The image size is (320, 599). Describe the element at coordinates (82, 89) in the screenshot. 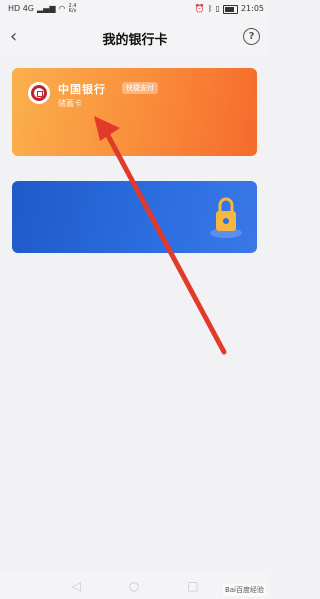

I see `bank-name: 中国银行` at that location.